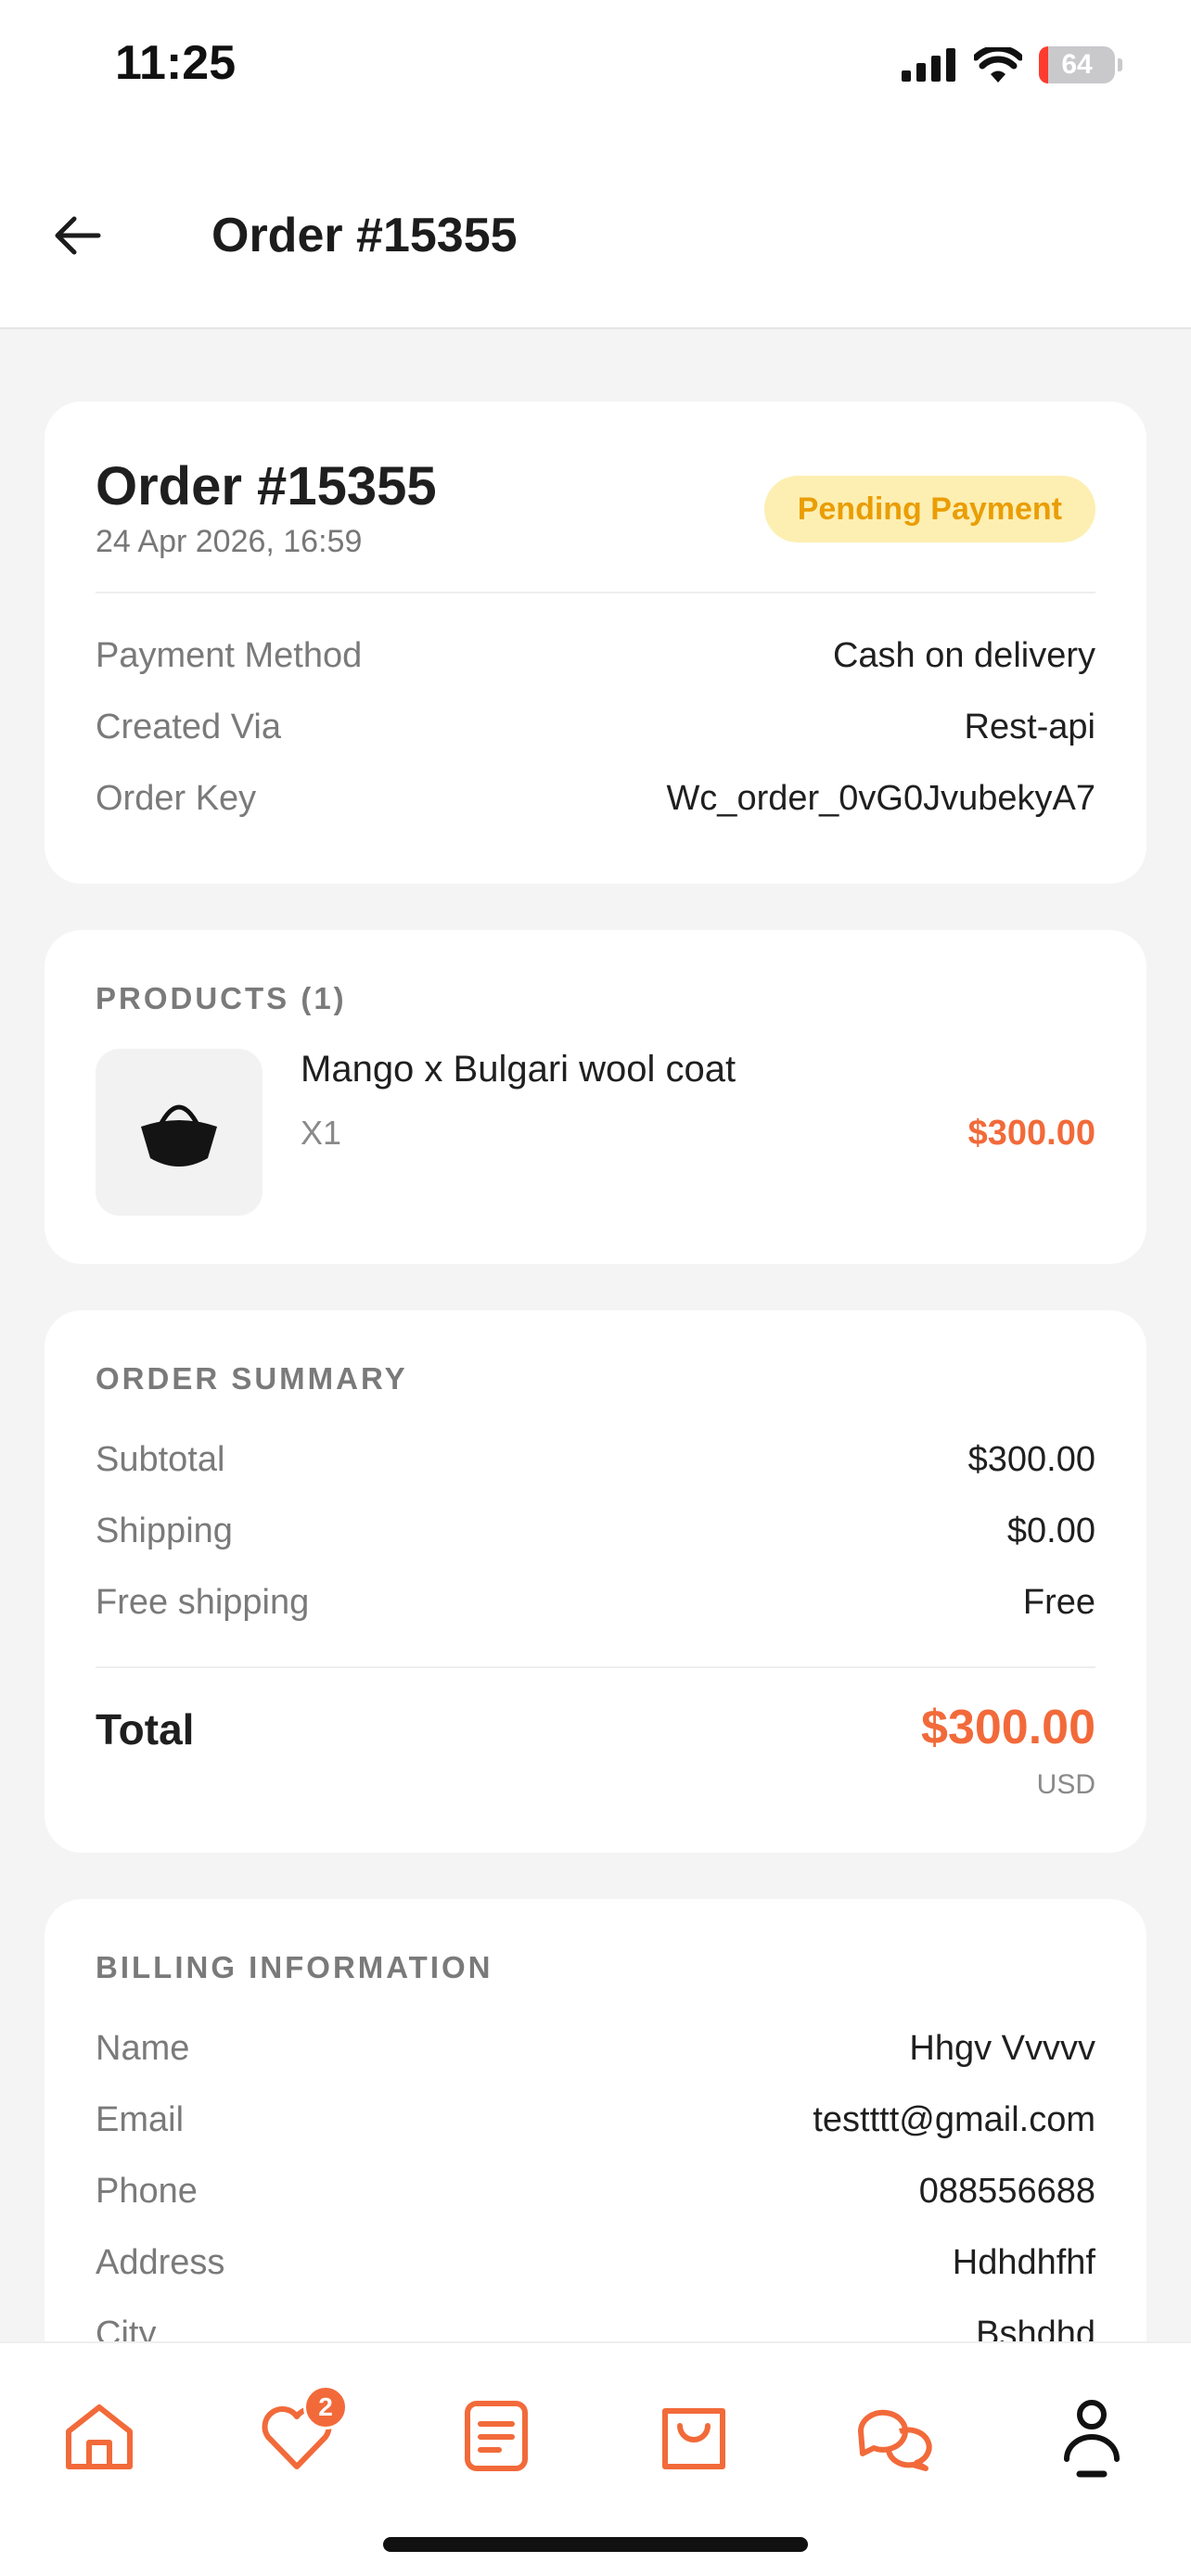 The height and width of the screenshot is (2576, 1191). Describe the element at coordinates (954, 2119) in the screenshot. I see `billing-value: testttt@gmail.com` at that location.